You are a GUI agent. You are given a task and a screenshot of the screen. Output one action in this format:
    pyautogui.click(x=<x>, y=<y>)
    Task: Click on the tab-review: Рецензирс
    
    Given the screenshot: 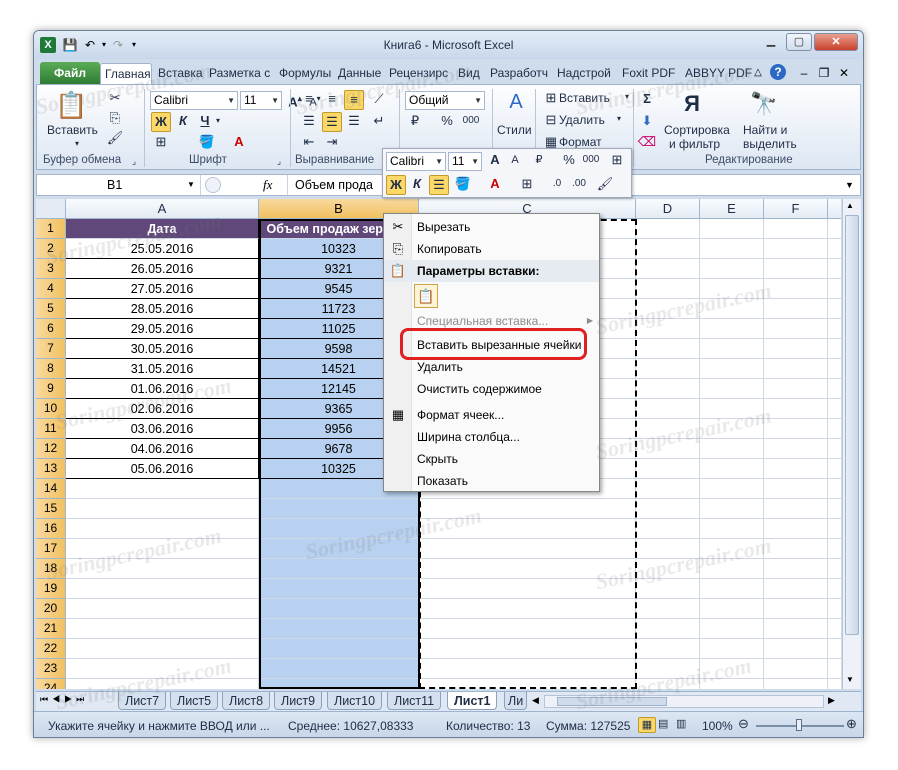 What is the action you would take?
    pyautogui.click(x=418, y=73)
    